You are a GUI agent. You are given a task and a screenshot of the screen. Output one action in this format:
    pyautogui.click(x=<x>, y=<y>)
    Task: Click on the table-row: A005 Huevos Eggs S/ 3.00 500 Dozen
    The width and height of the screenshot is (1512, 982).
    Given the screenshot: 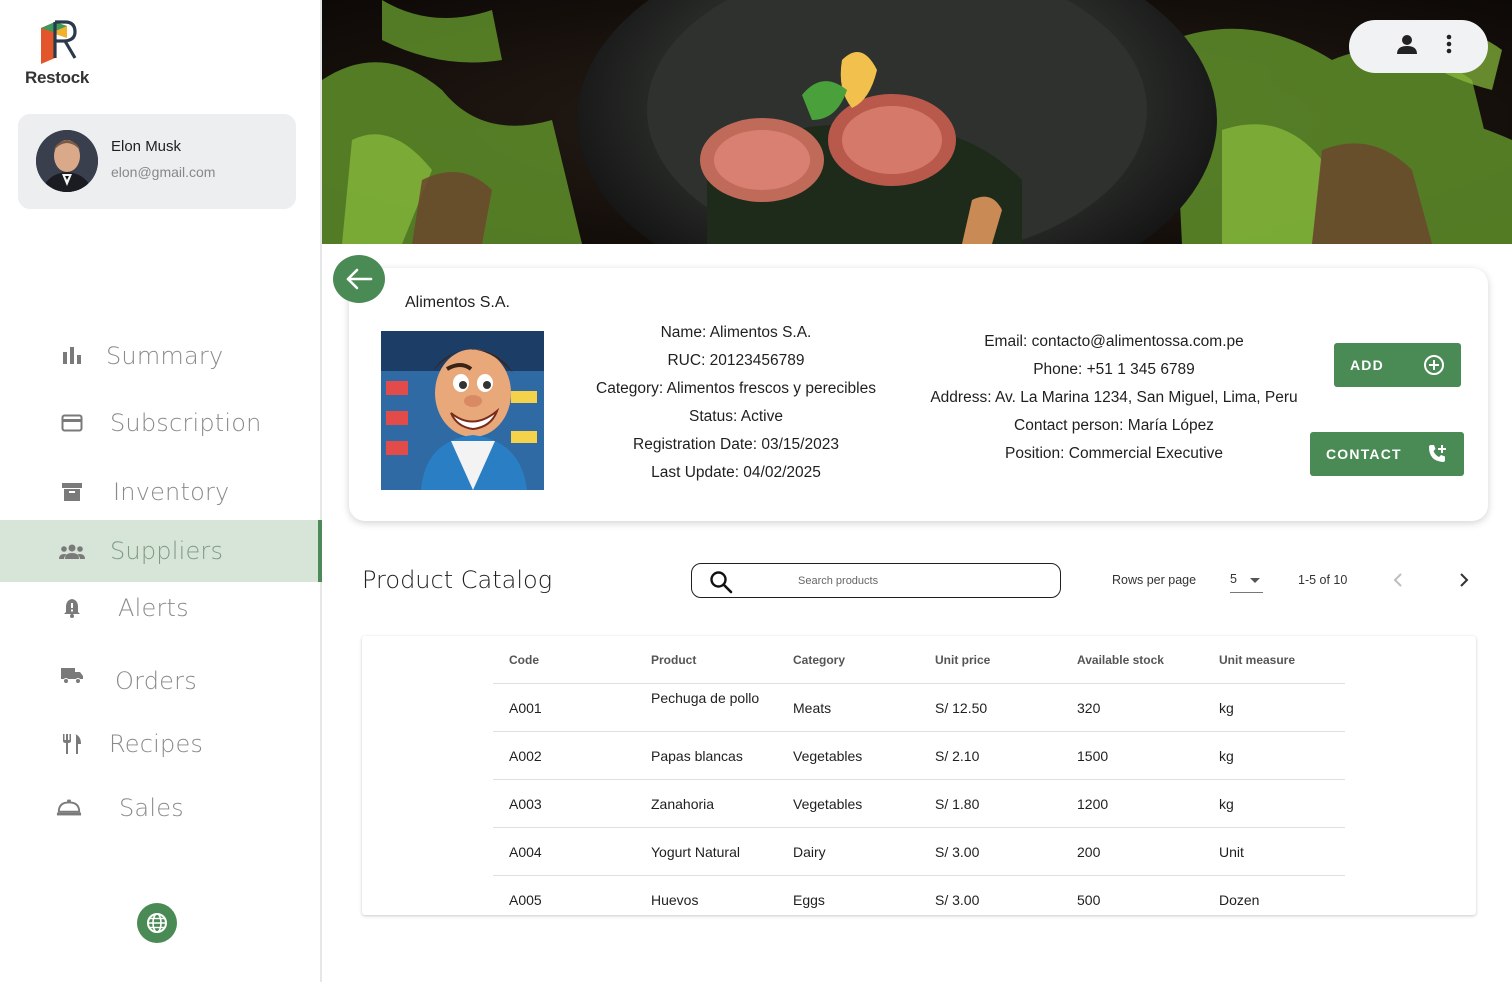 What is the action you would take?
    pyautogui.click(x=919, y=895)
    